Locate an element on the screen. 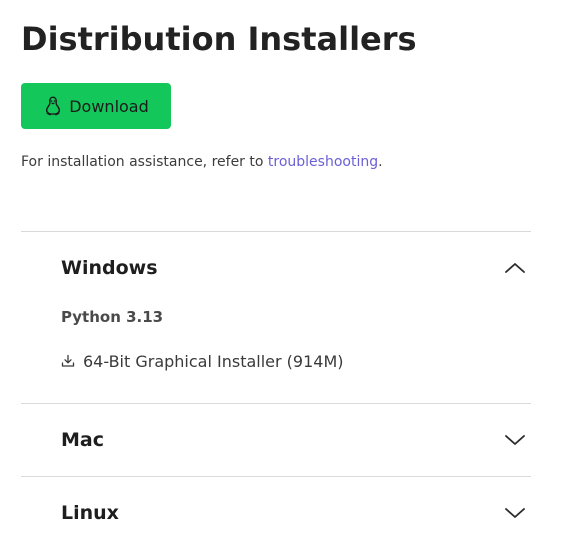 This screenshot has height=558, width=578. version-label: Python 3.13 is located at coordinates (112, 317).